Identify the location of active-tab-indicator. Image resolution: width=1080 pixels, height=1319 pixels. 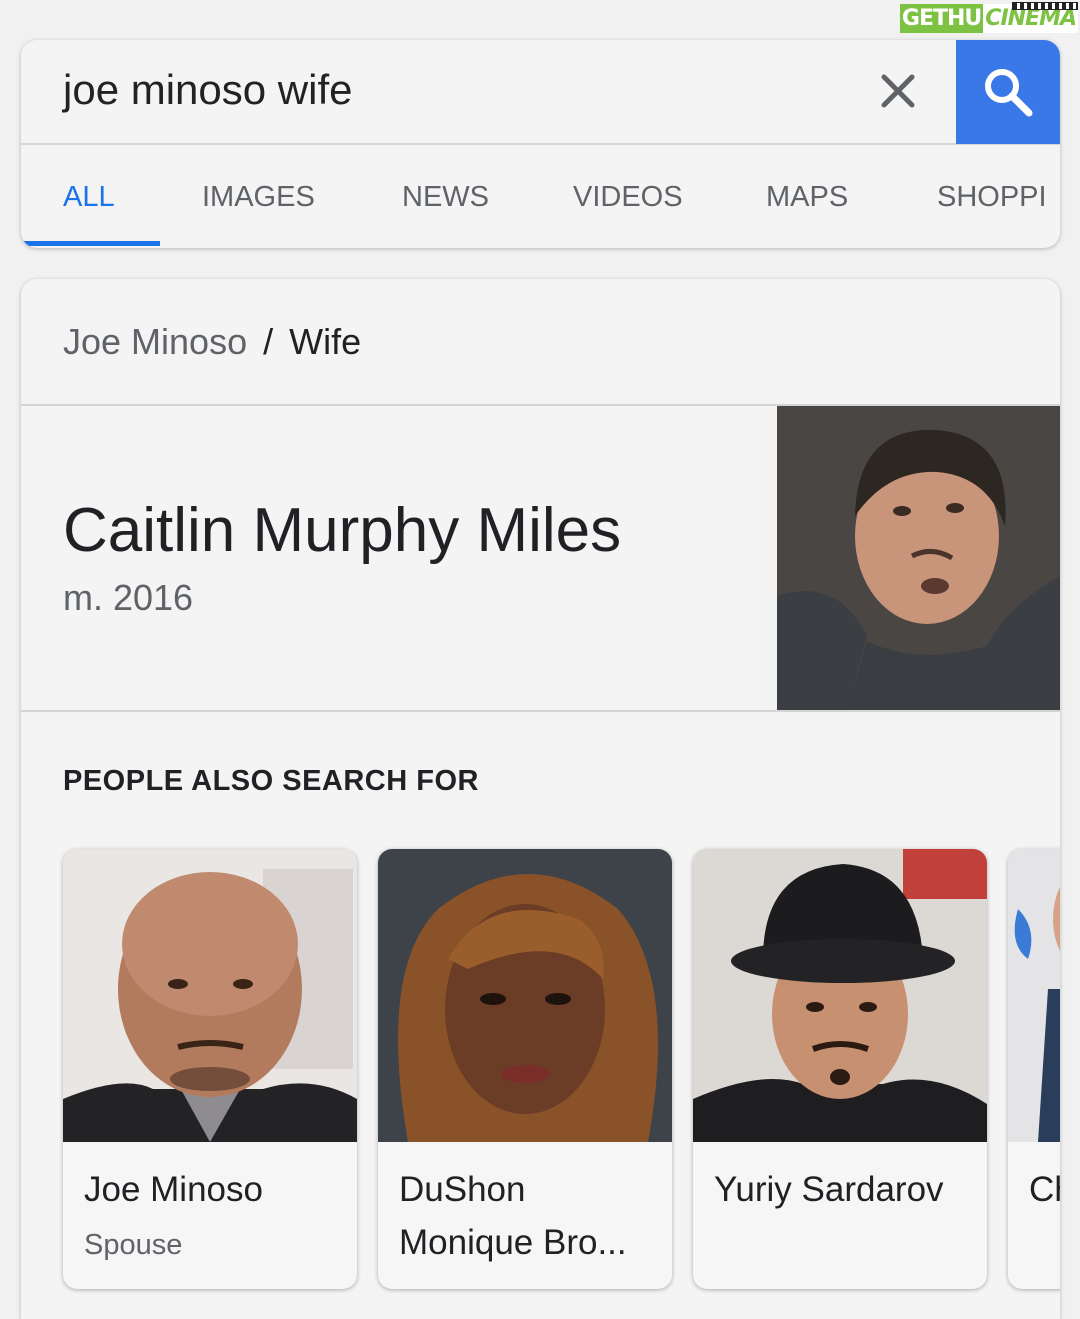
(90, 243).